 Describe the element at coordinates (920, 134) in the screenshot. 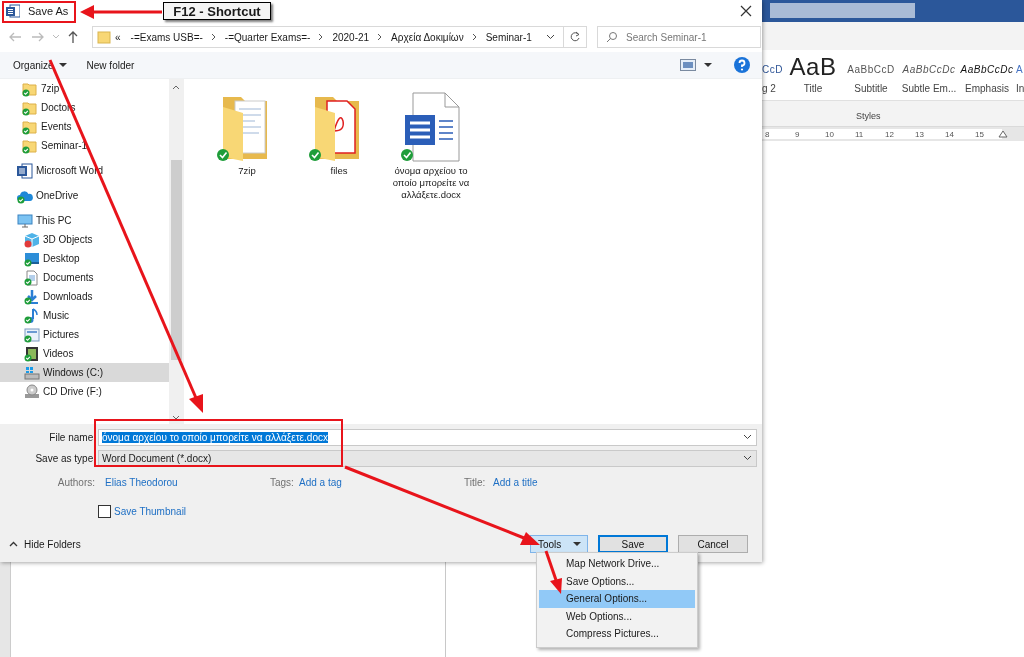

I see `ruler-number: 13` at that location.